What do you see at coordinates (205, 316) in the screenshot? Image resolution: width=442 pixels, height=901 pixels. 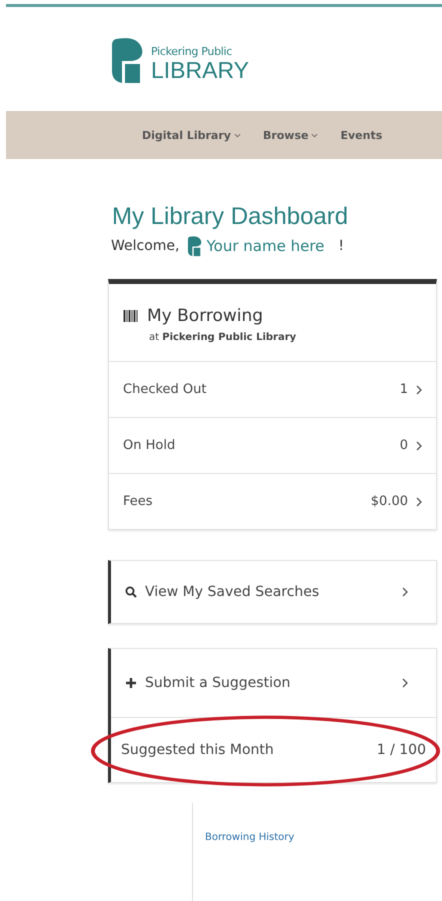 I see `card-title: My Borrowing` at bounding box center [205, 316].